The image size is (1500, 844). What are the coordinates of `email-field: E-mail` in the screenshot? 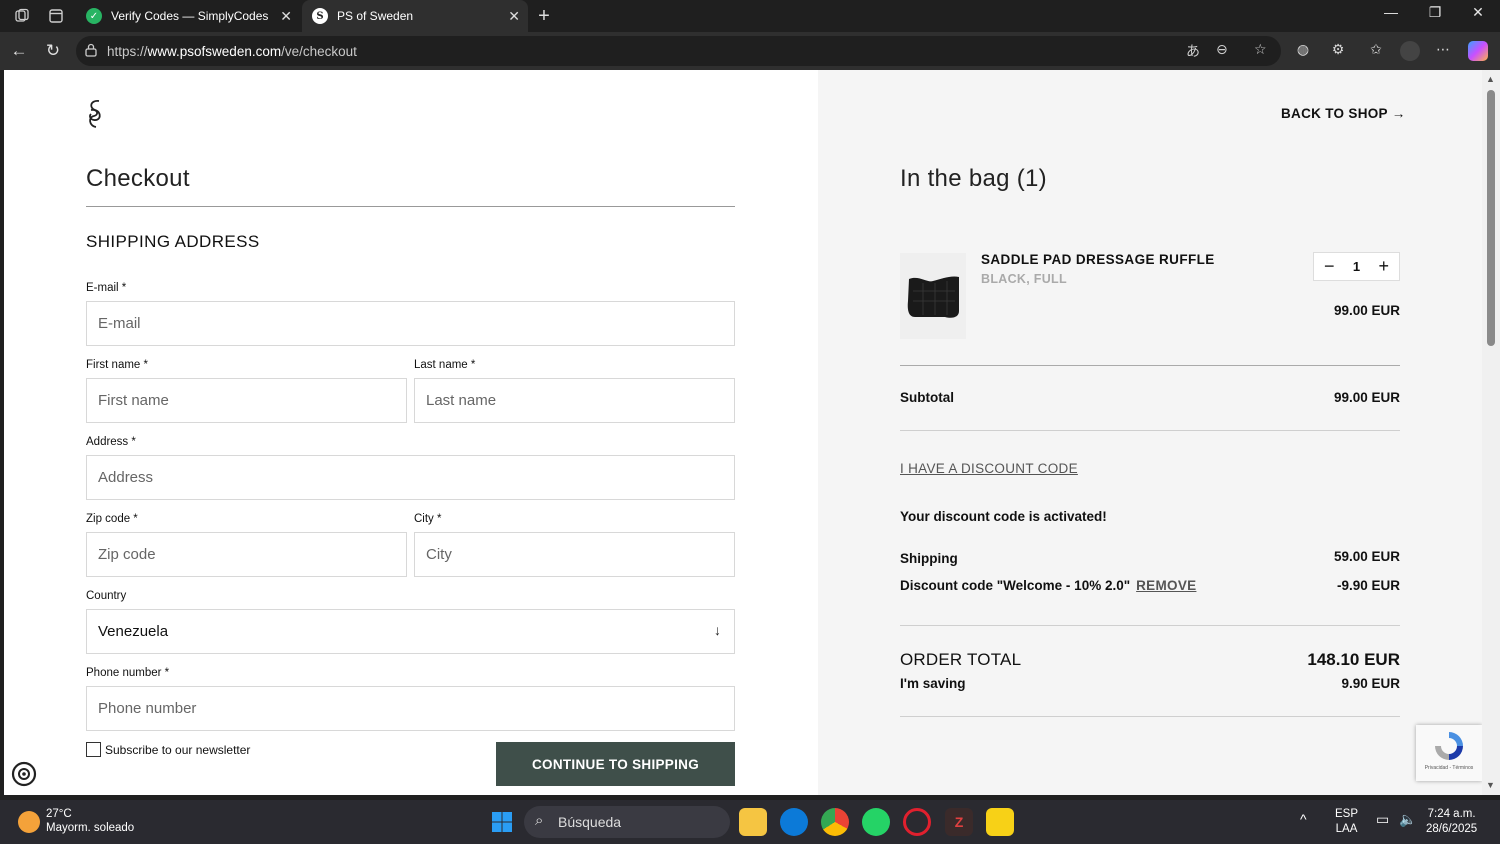 It's located at (410, 323).